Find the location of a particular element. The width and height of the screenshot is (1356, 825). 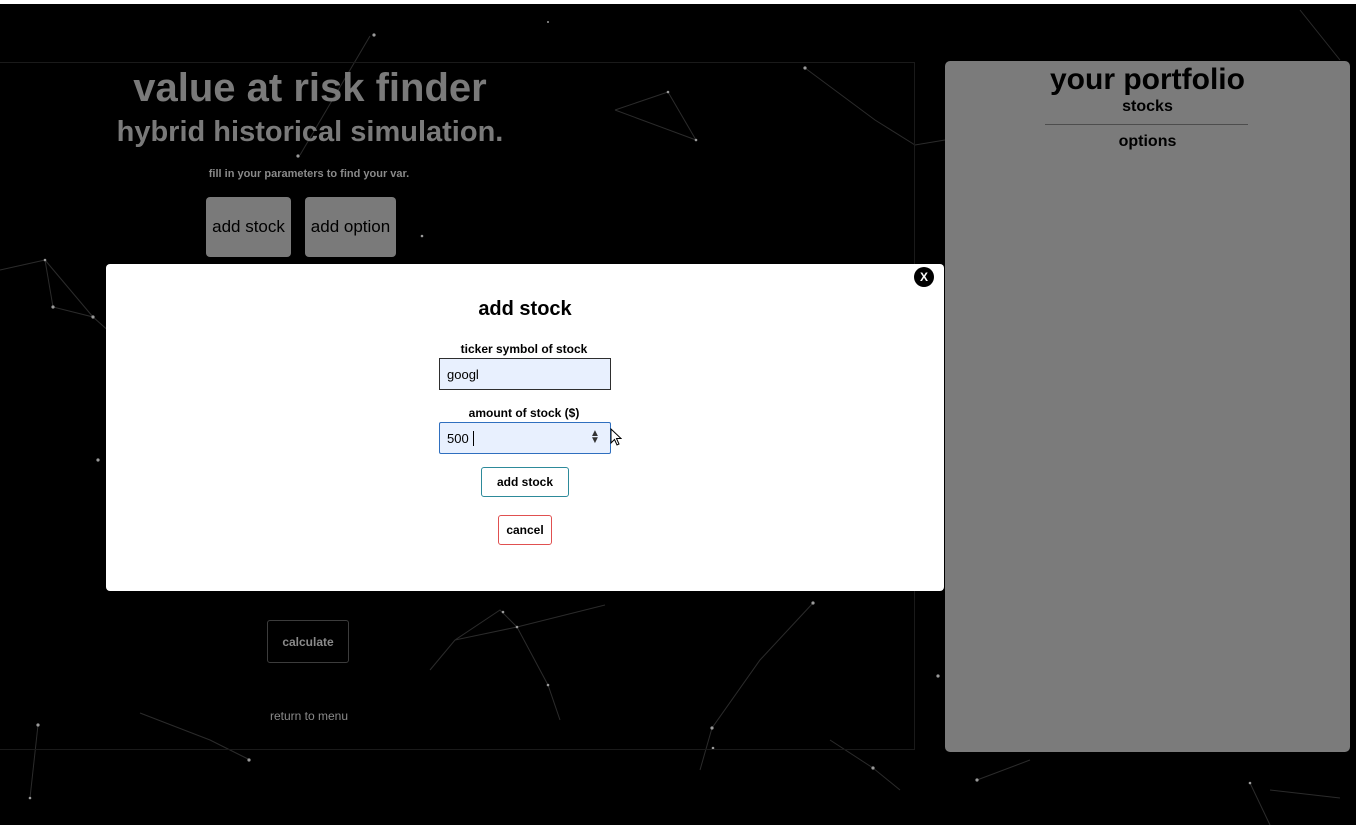

portfolio-stocks-heading: stocks is located at coordinates (1147, 106).